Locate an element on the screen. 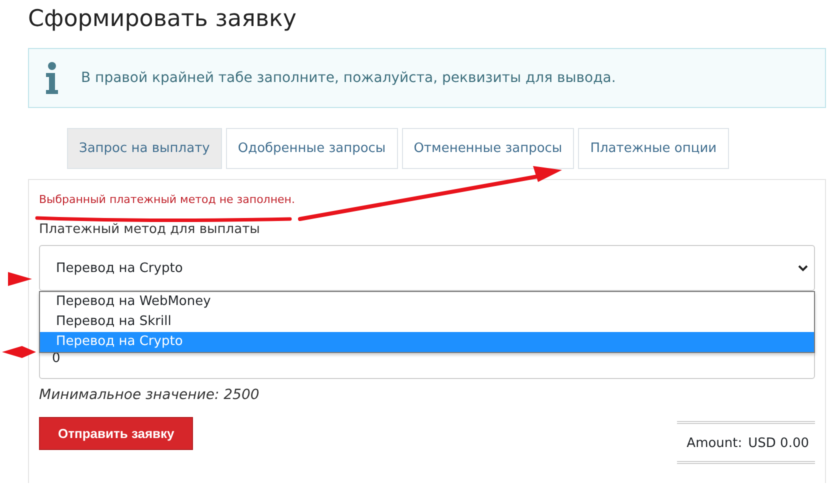  chevron-icon is located at coordinates (803, 268).